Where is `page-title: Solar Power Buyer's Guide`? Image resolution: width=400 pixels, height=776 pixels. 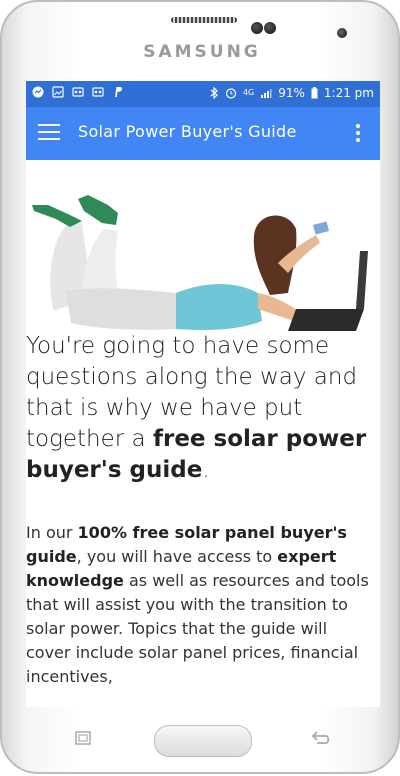
page-title: Solar Power Buyer's Guide is located at coordinates (187, 131).